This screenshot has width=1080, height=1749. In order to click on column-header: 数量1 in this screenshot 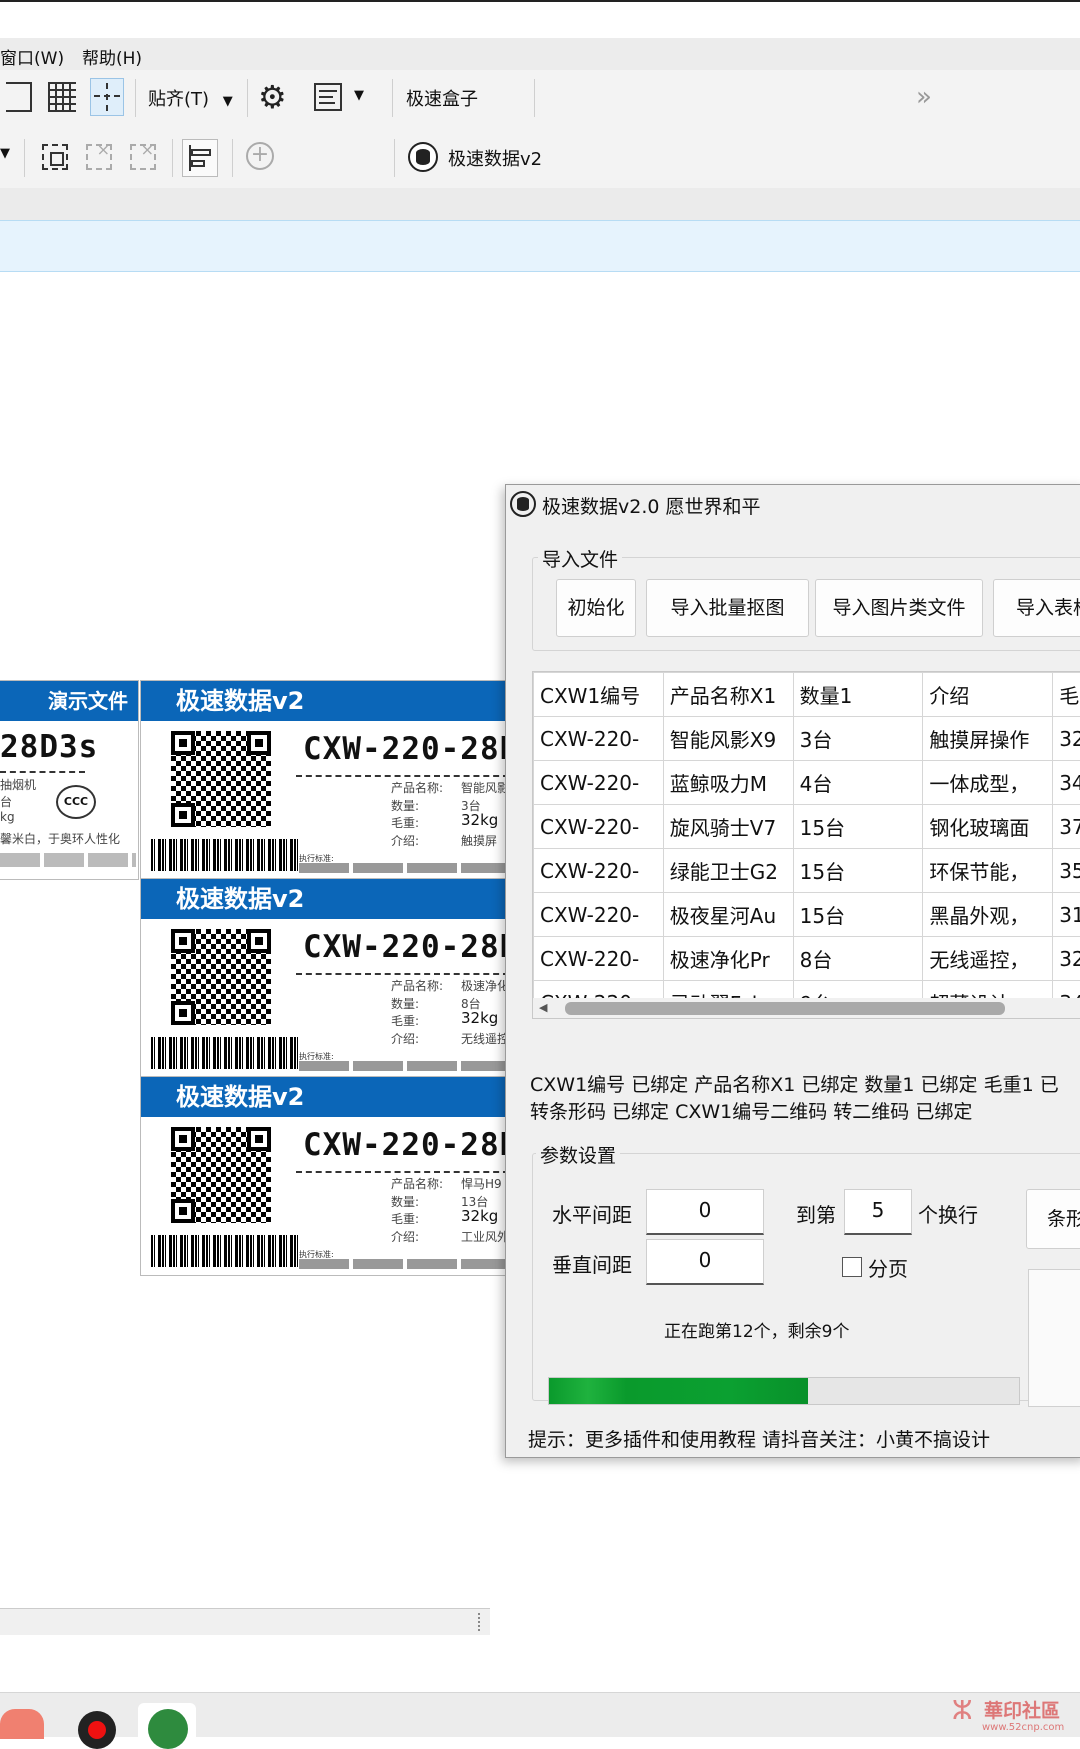, I will do `click(858, 695)`.